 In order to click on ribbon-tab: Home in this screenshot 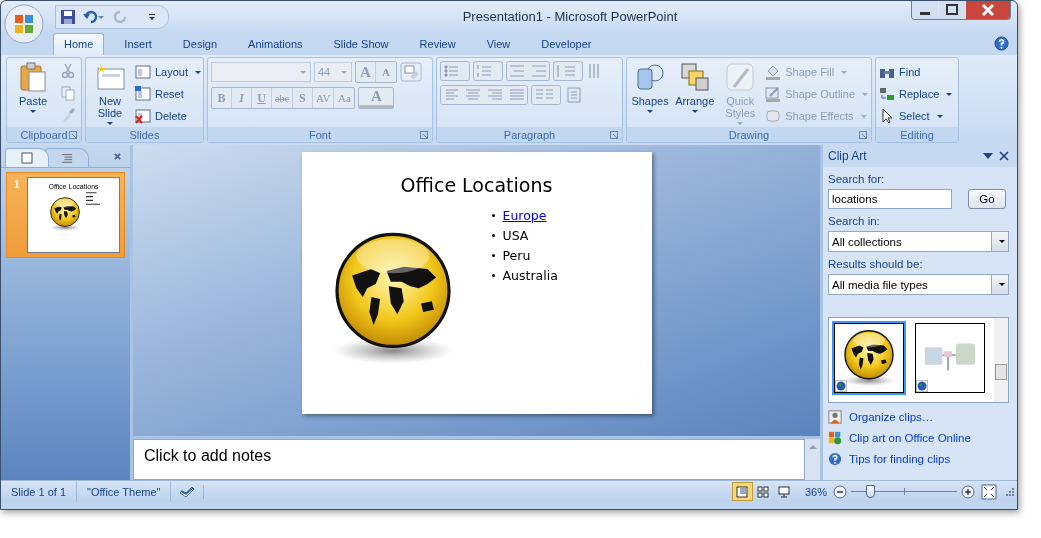, I will do `click(79, 44)`.